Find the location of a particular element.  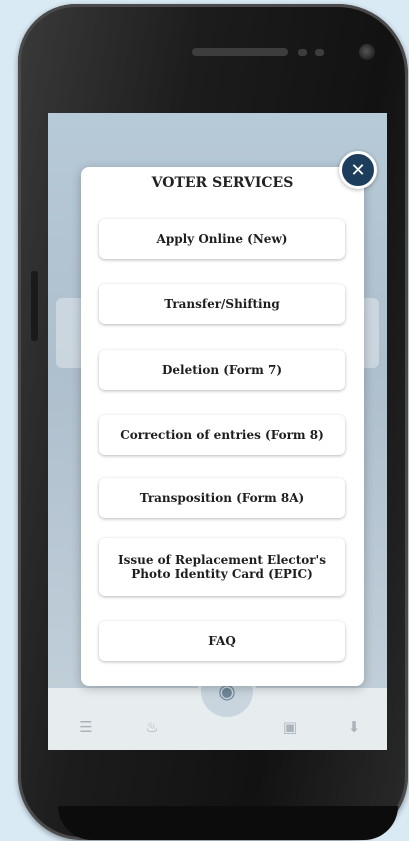

modal-title: VOTER SERVICES is located at coordinates (222, 183).